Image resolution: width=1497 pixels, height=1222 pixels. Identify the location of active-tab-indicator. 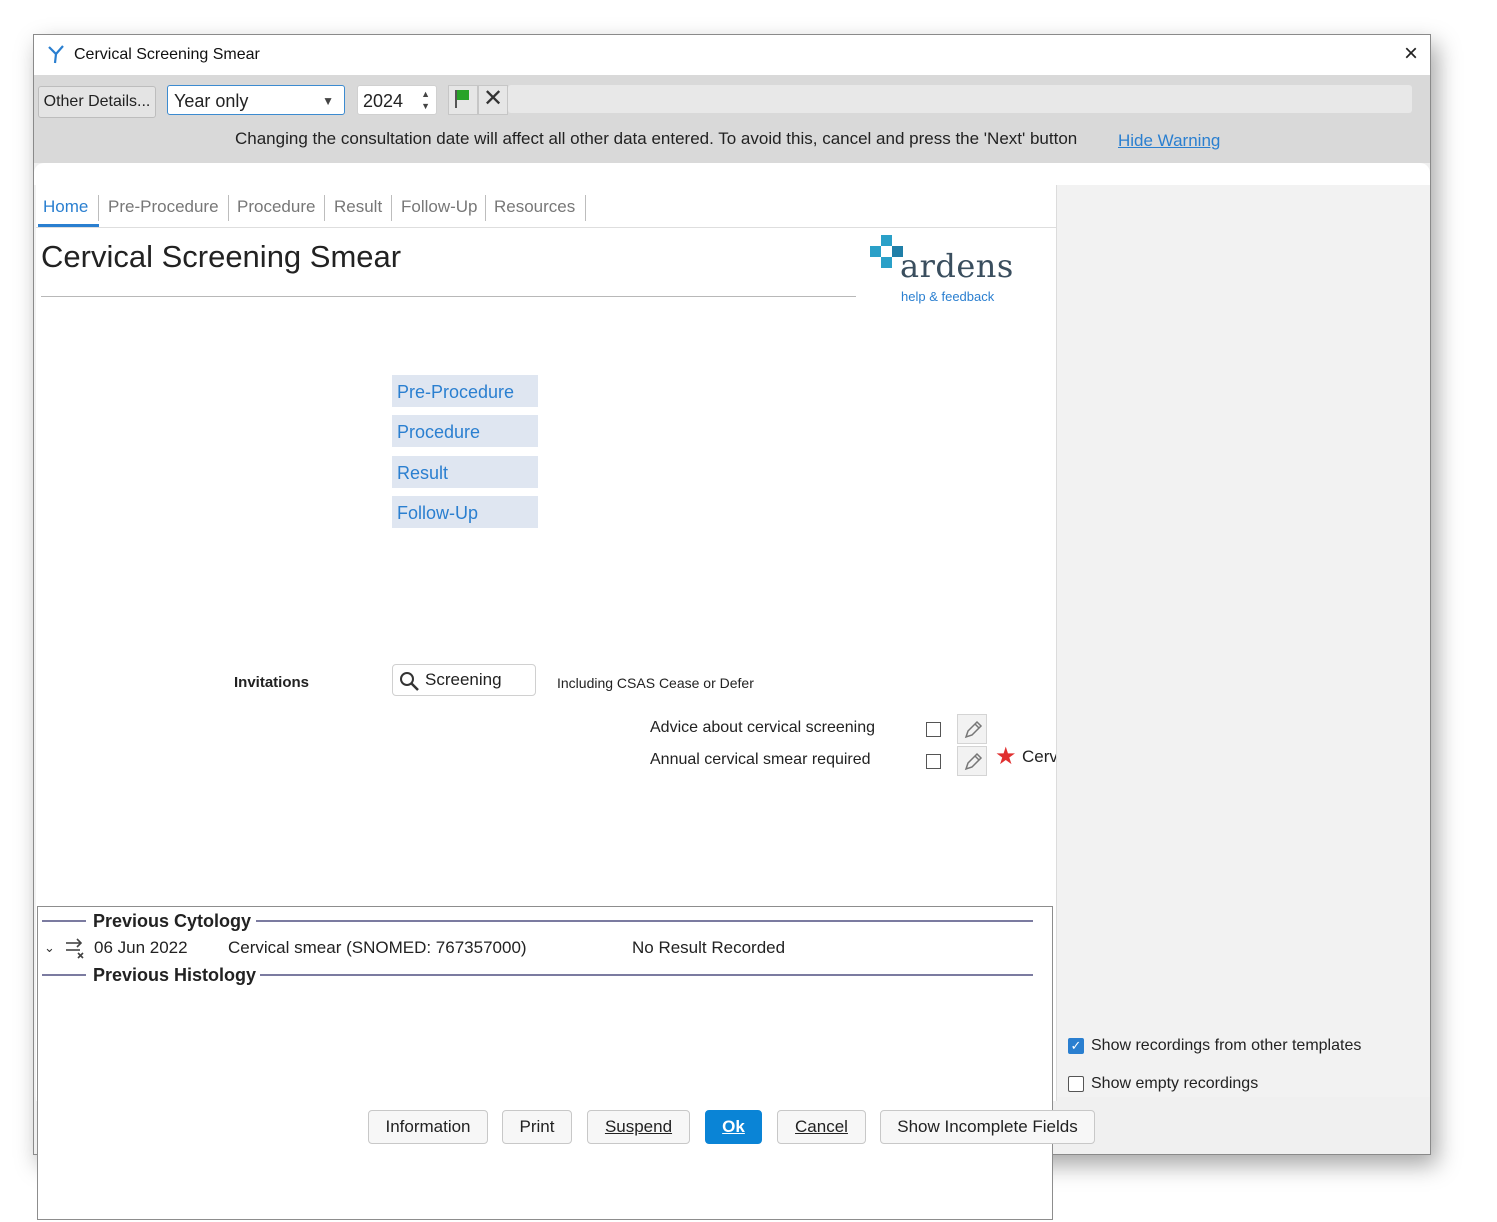
(68, 225).